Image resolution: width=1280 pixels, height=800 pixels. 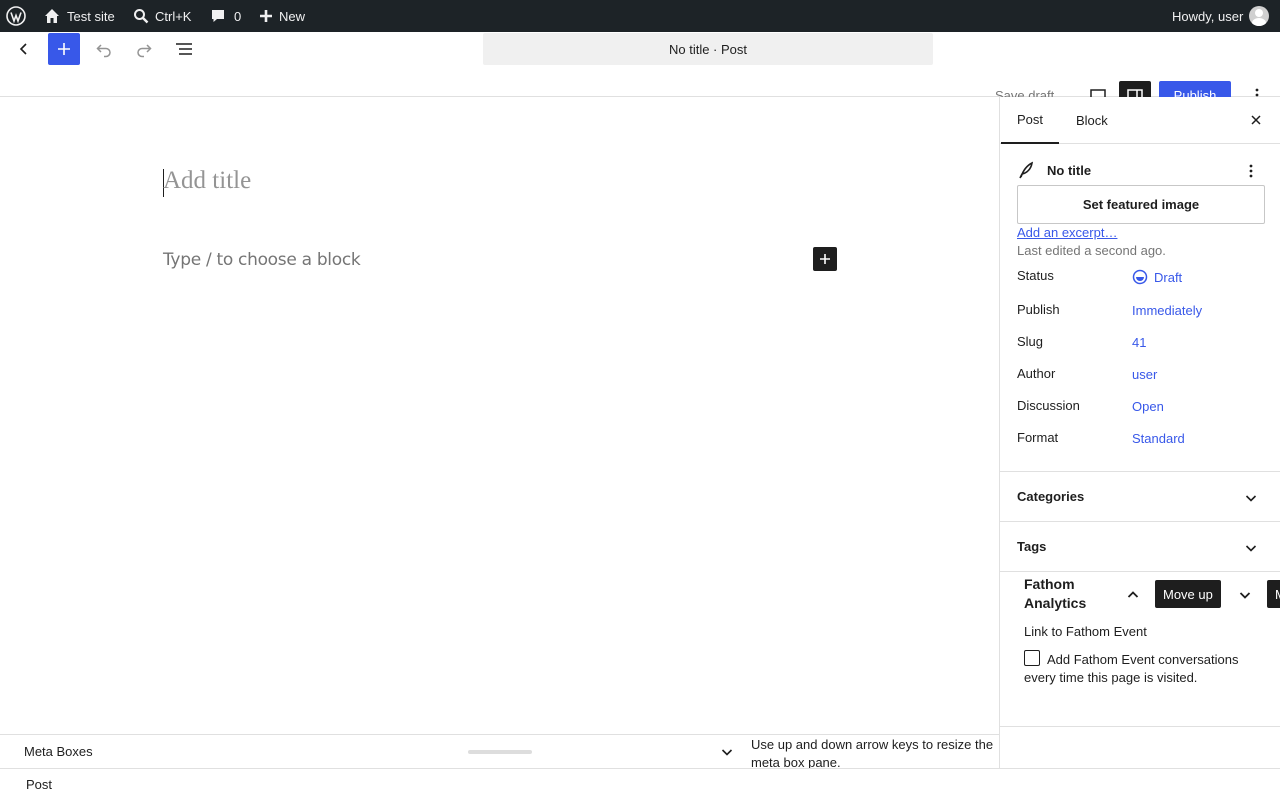 I want to click on draft-status-icon, so click(x=1140, y=277).